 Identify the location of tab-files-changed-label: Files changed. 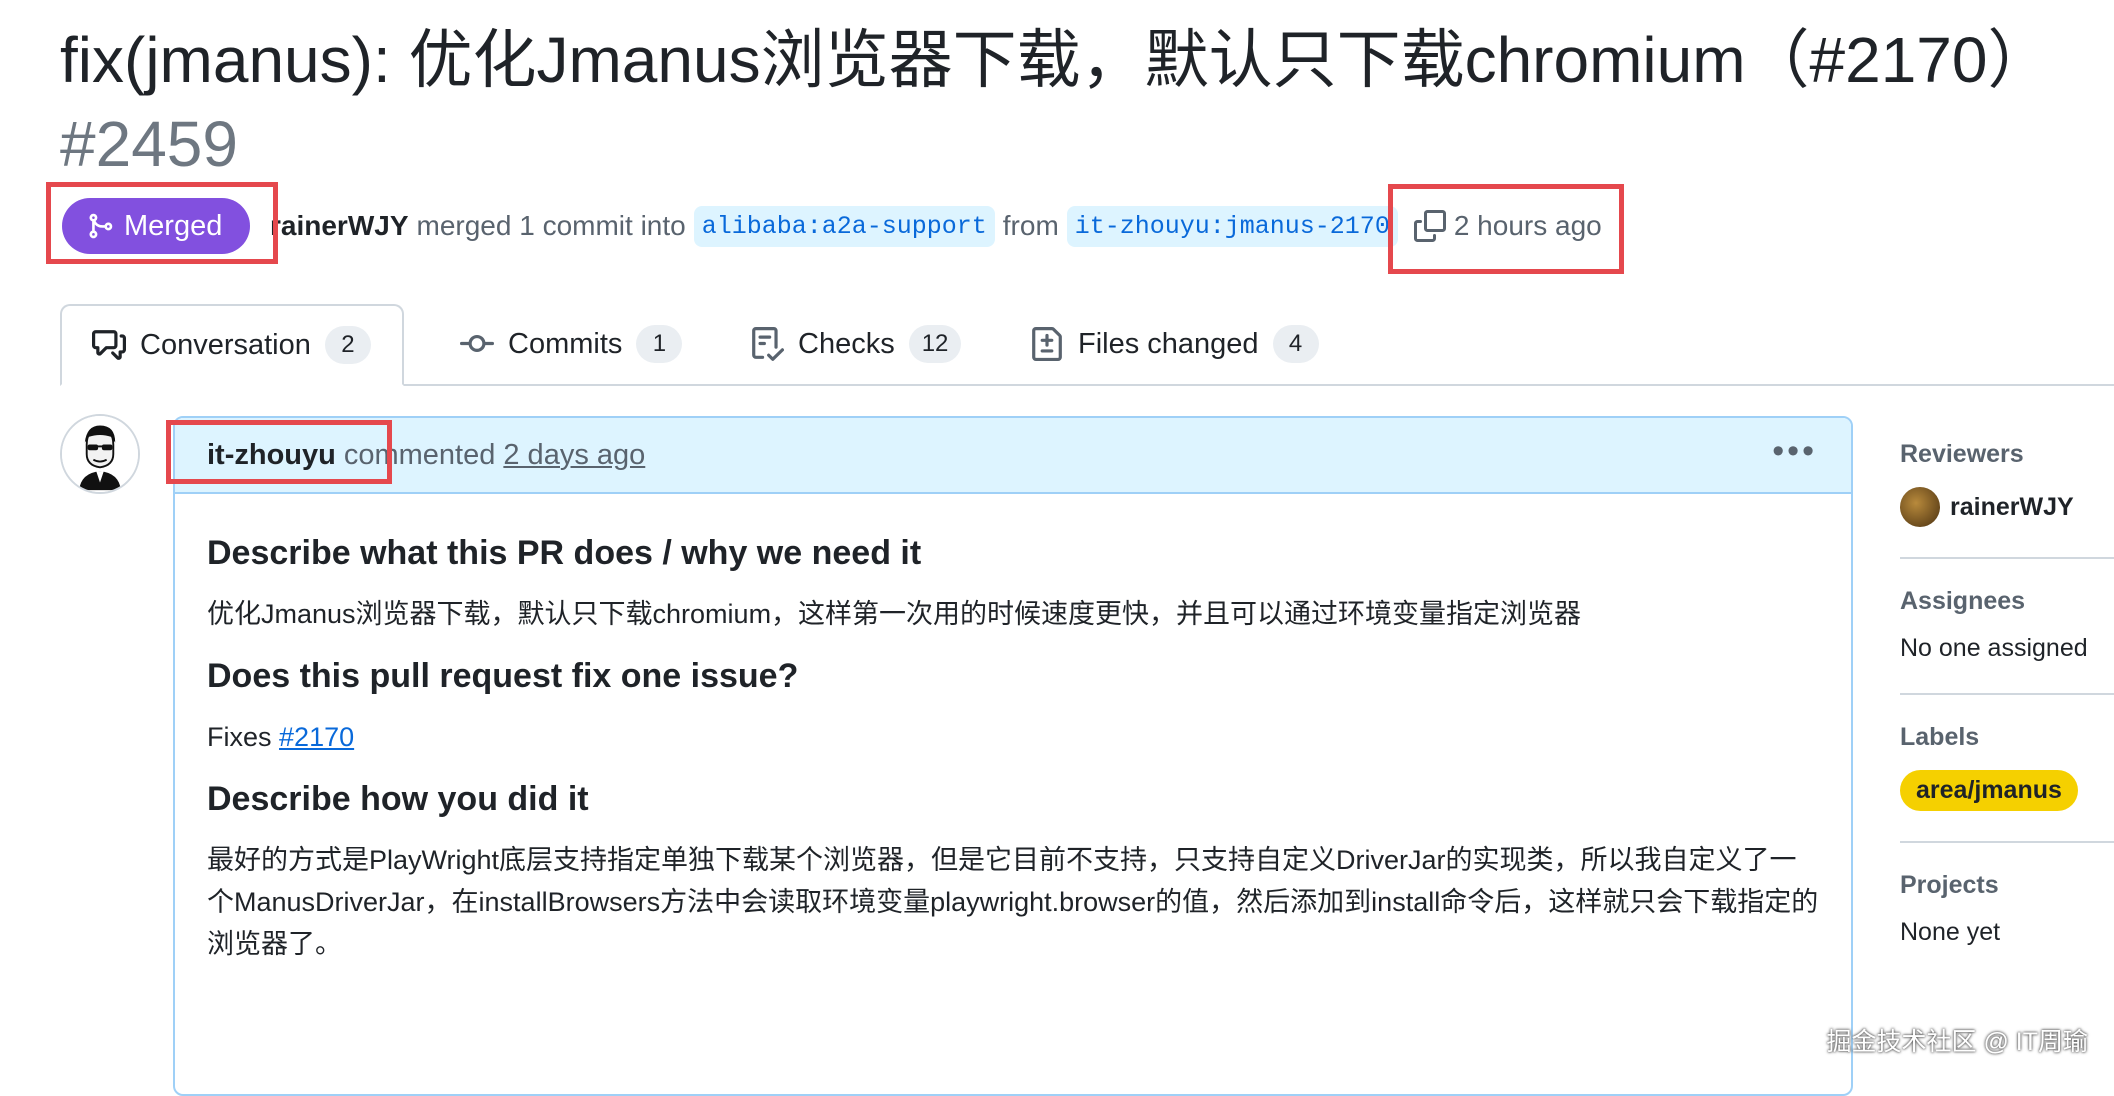
(1168, 343).